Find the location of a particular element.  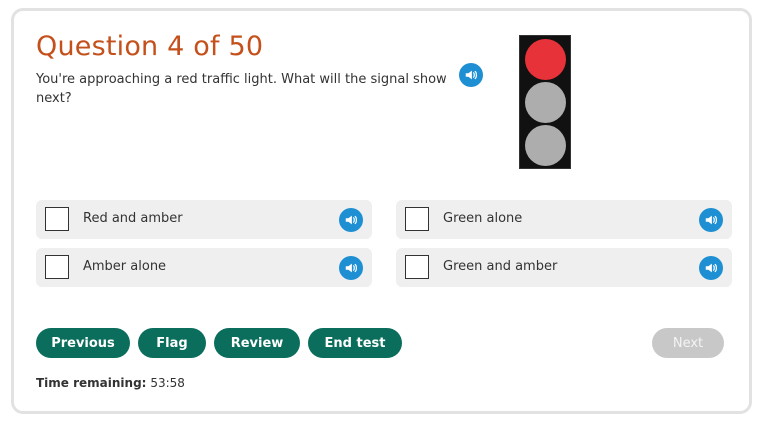

answer-option: Green and amber is located at coordinates (564, 267).